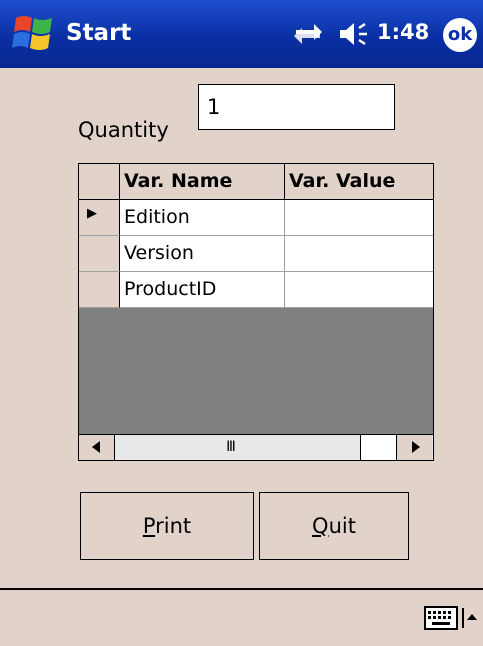  I want to click on grid-corner-header, so click(99, 182).